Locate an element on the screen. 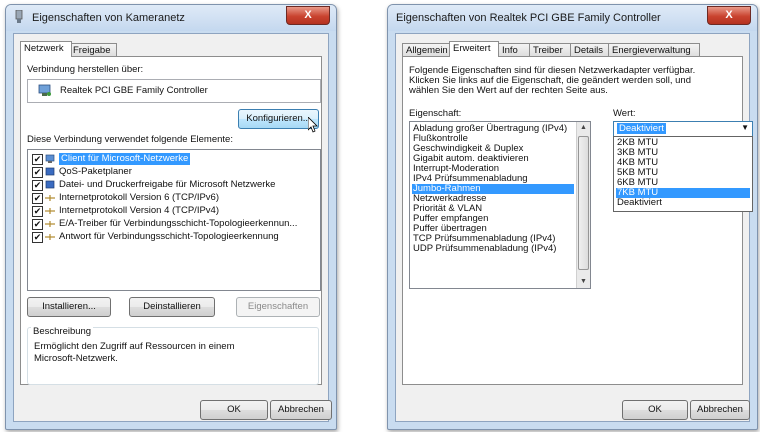 Image resolution: width=760 pixels, height=432 pixels. list-item: ✔ Client für Microsoft-Netzwerke is located at coordinates (173, 159).